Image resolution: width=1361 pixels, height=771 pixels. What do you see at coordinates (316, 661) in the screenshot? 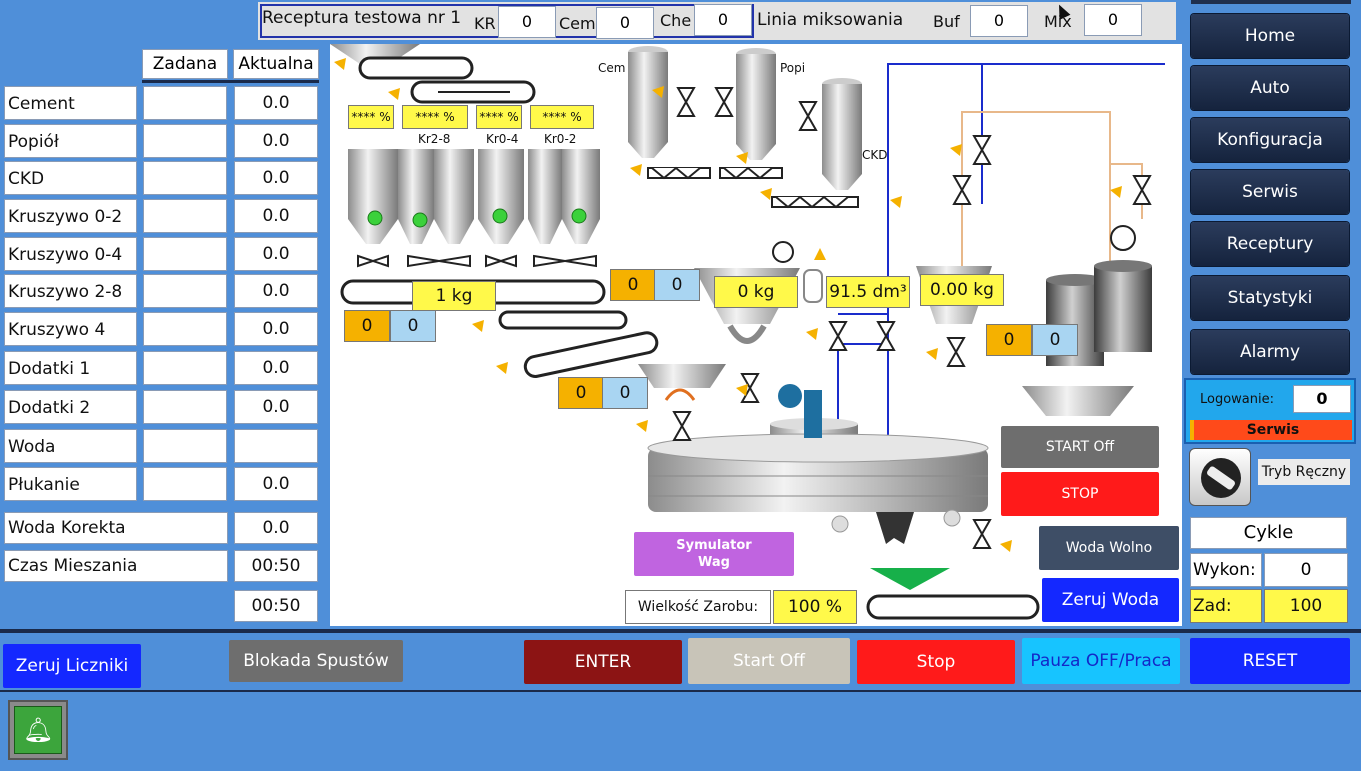
I see `block-discharge-button: Blokada Spustów` at bounding box center [316, 661].